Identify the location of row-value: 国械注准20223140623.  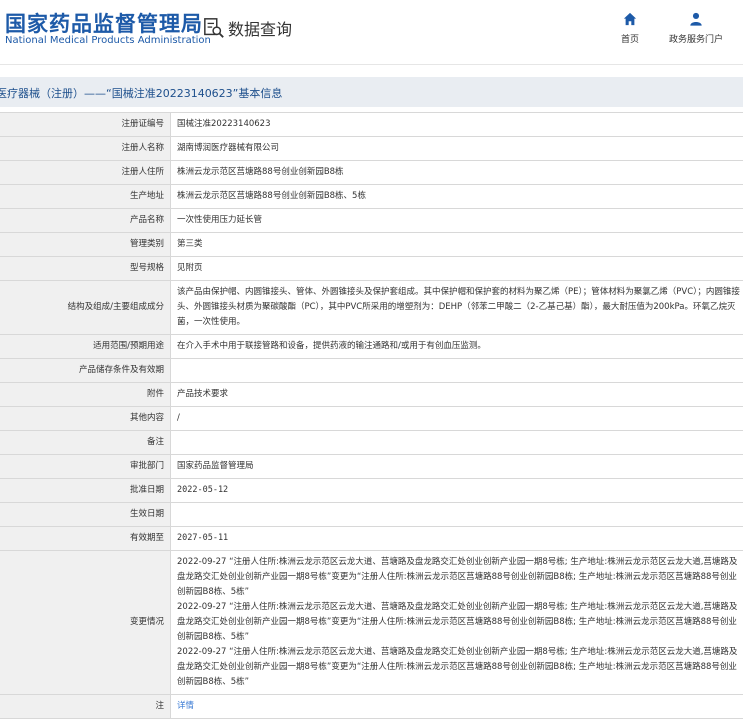
(457, 125).